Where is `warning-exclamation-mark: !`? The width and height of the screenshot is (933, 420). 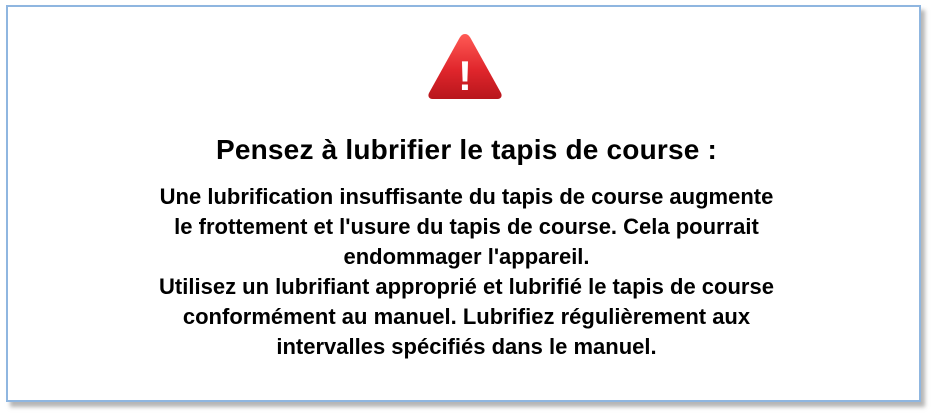
warning-exclamation-mark: ! is located at coordinates (465, 75).